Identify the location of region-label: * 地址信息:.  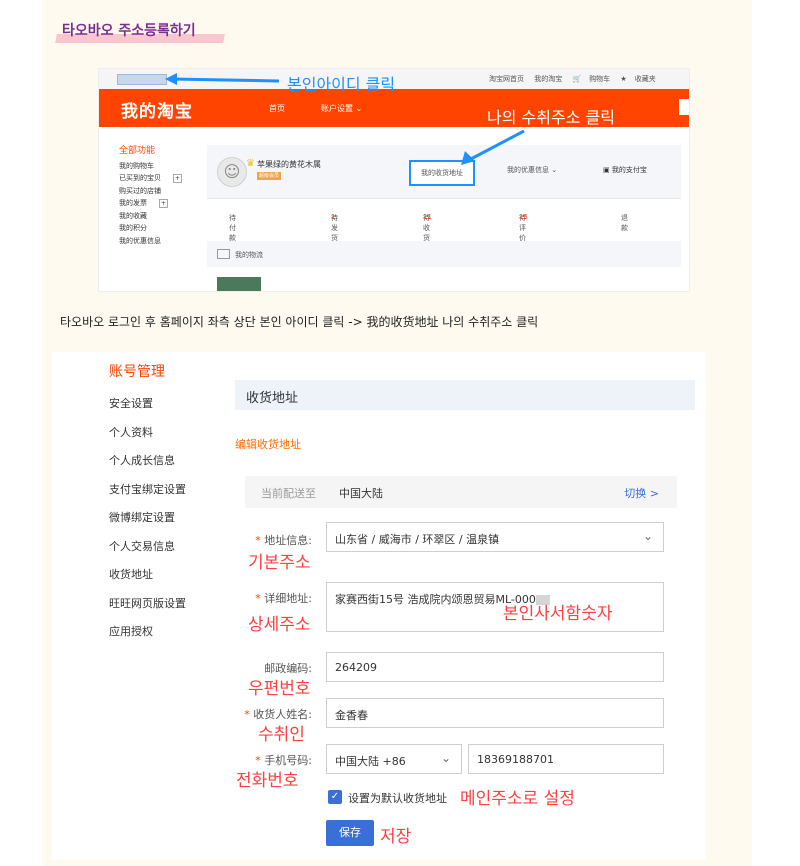
(283, 540).